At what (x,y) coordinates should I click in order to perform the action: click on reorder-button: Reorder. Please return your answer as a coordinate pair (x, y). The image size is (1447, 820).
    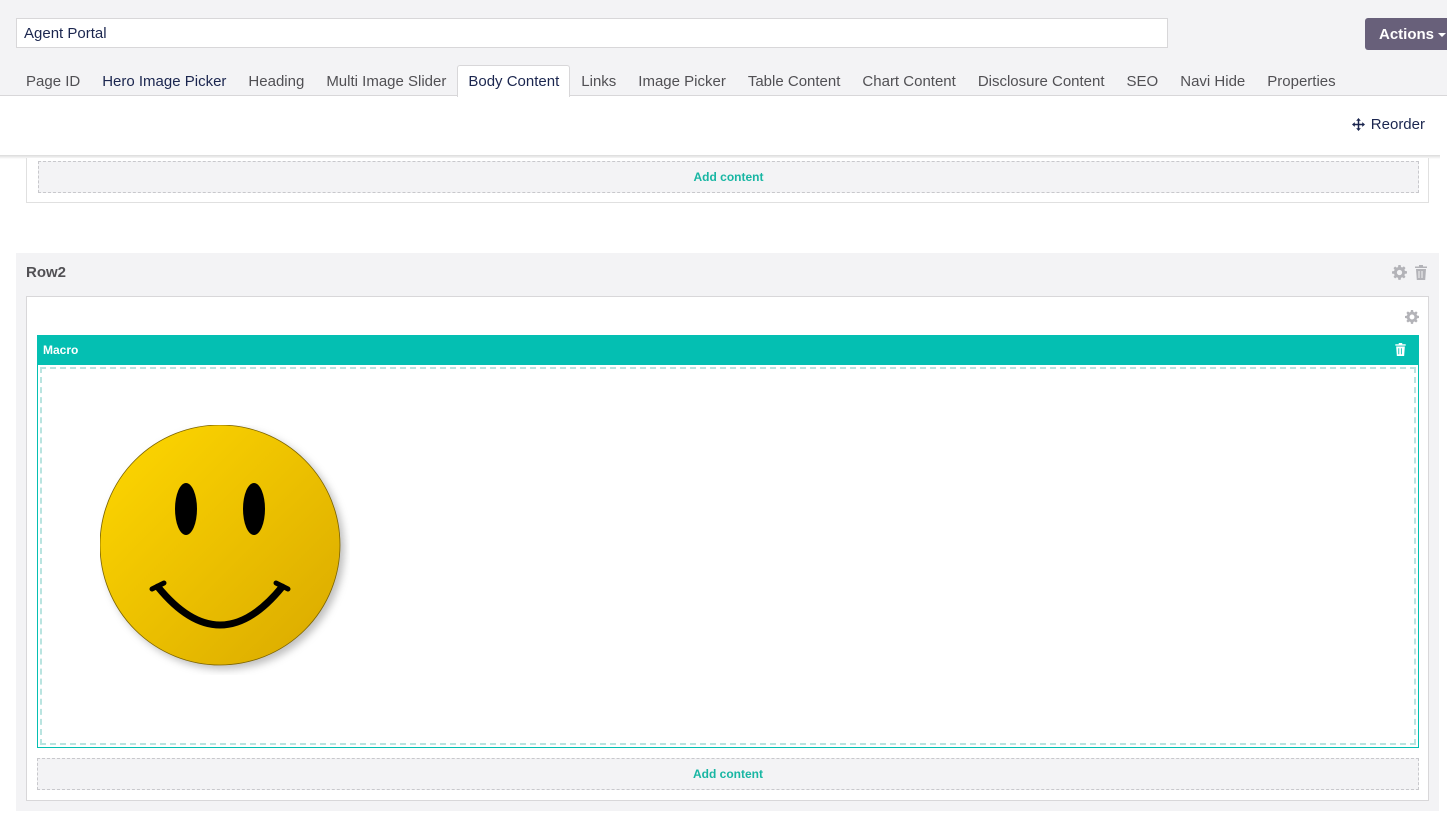
    Looking at the image, I should click on (1388, 124).